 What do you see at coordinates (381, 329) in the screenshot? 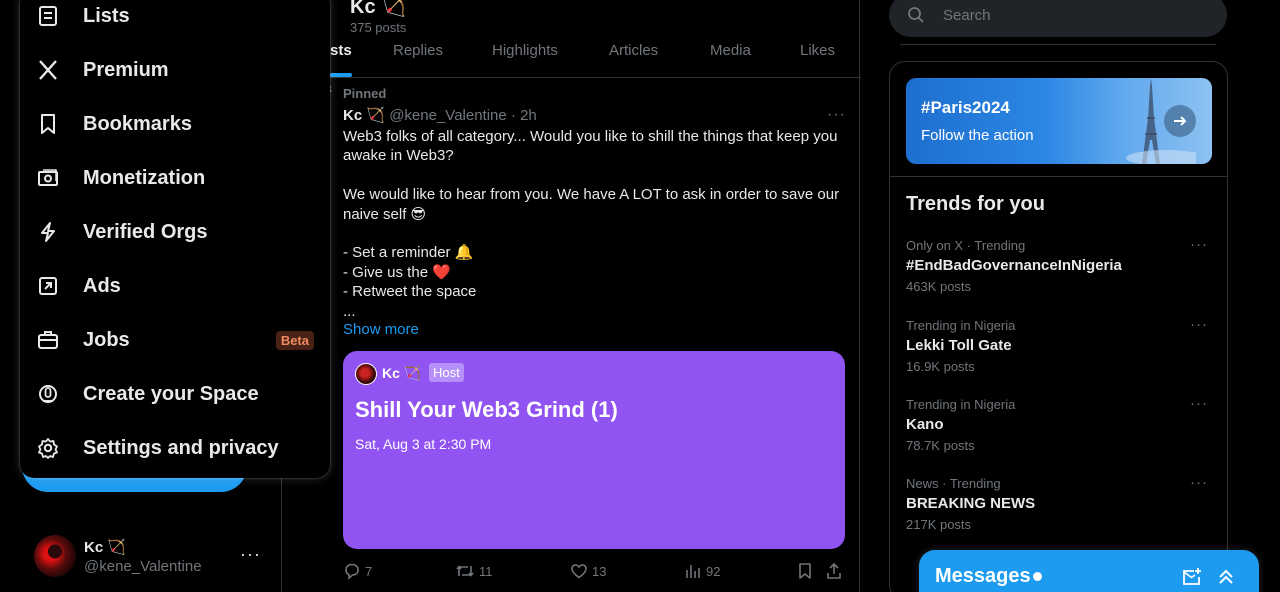
I see `show-more-link: Show more` at bounding box center [381, 329].